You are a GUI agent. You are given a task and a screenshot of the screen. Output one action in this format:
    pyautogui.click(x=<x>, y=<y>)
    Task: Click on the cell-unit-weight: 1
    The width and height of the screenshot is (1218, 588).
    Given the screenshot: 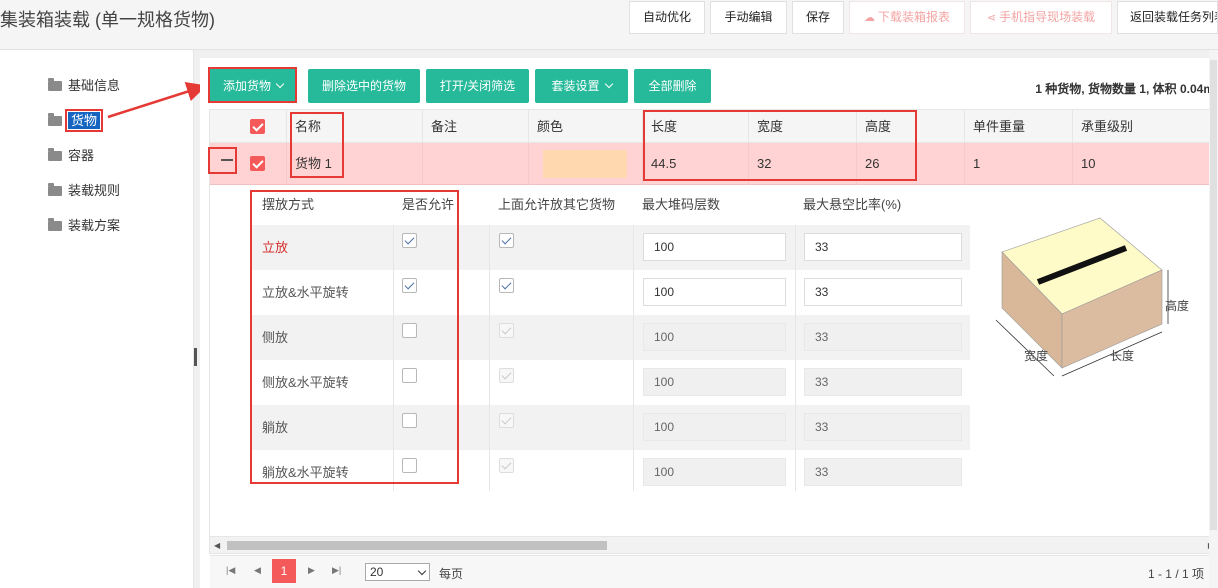 What is the action you would take?
    pyautogui.click(x=1018, y=164)
    